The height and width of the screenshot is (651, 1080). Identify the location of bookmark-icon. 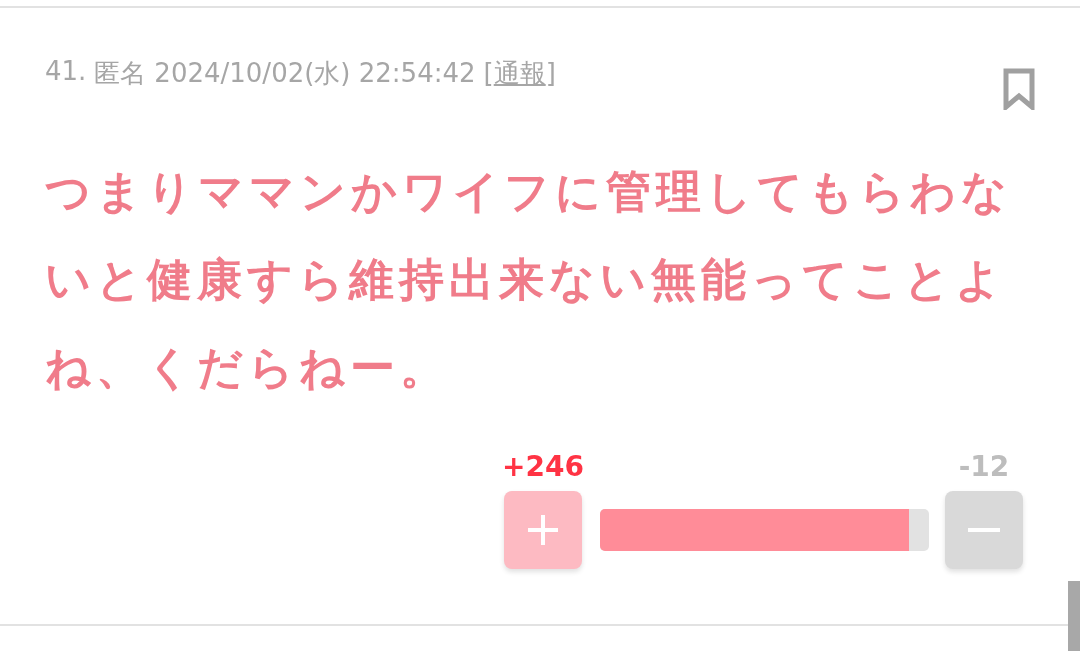
(1019, 89).